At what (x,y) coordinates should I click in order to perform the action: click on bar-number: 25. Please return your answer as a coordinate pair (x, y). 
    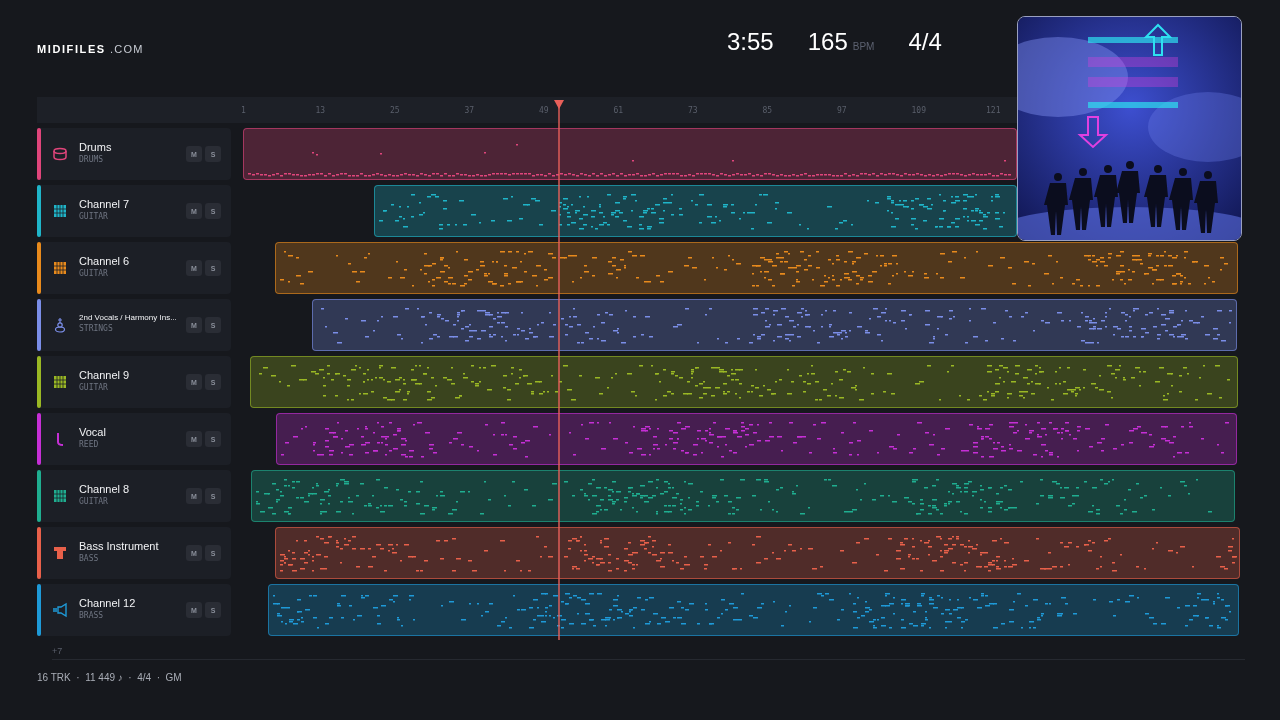
    Looking at the image, I should click on (395, 110).